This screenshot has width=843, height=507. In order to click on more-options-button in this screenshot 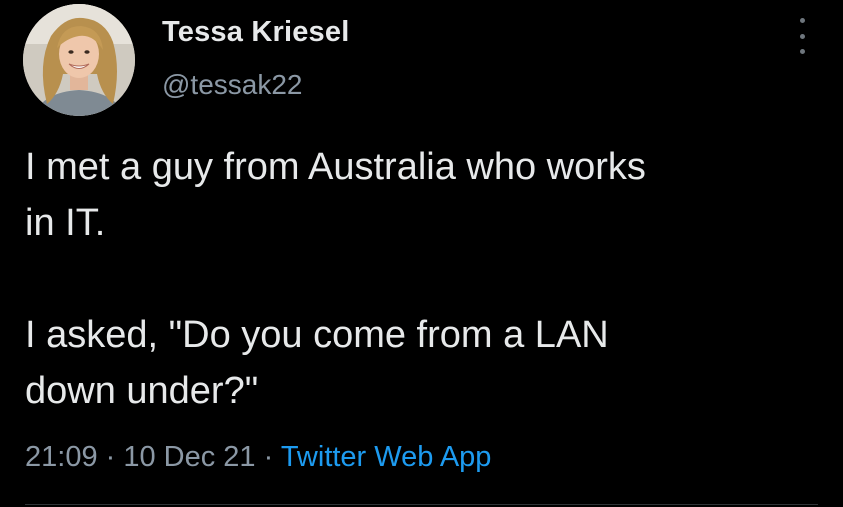, I will do `click(802, 36)`.